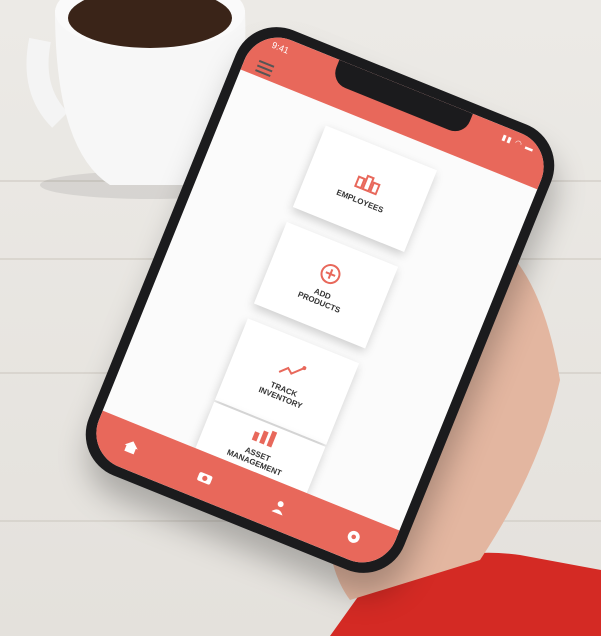 The width and height of the screenshot is (601, 636). Describe the element at coordinates (131, 447) in the screenshot. I see `home-icon` at that location.